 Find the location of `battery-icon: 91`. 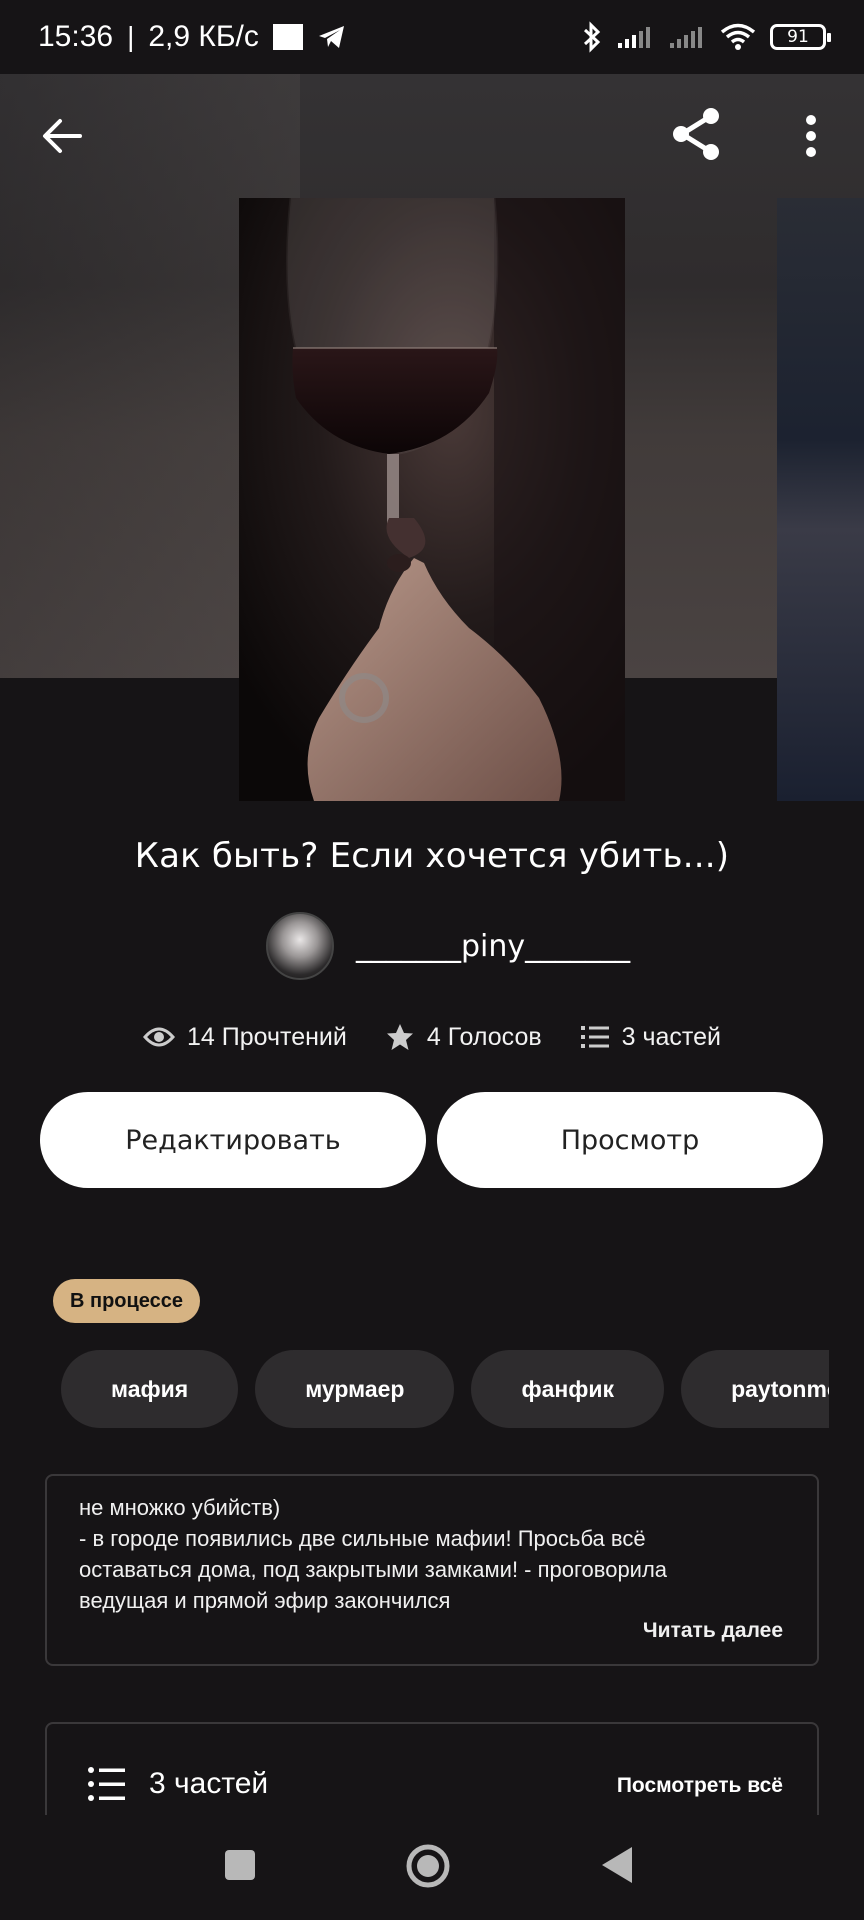

battery-icon: 91 is located at coordinates (800, 37).